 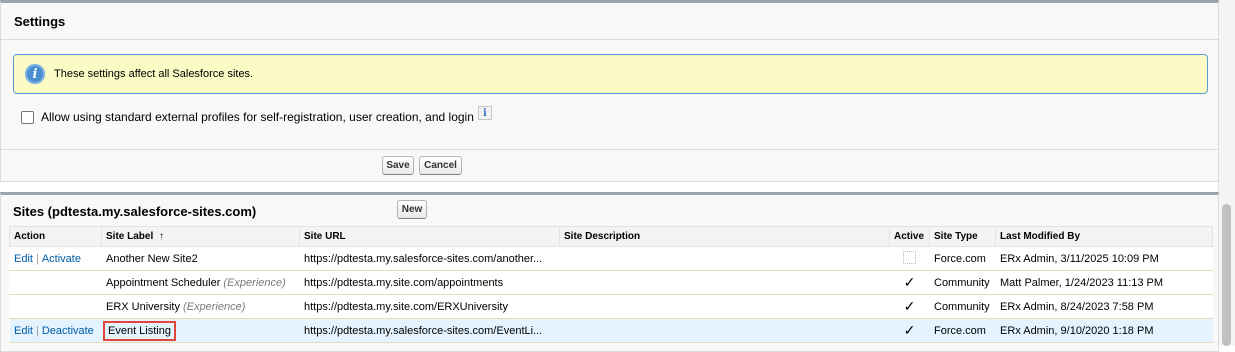 I want to click on last-modified-cell: ERx Admin, 8/24/2023 7:58 PM, so click(x=1104, y=306).